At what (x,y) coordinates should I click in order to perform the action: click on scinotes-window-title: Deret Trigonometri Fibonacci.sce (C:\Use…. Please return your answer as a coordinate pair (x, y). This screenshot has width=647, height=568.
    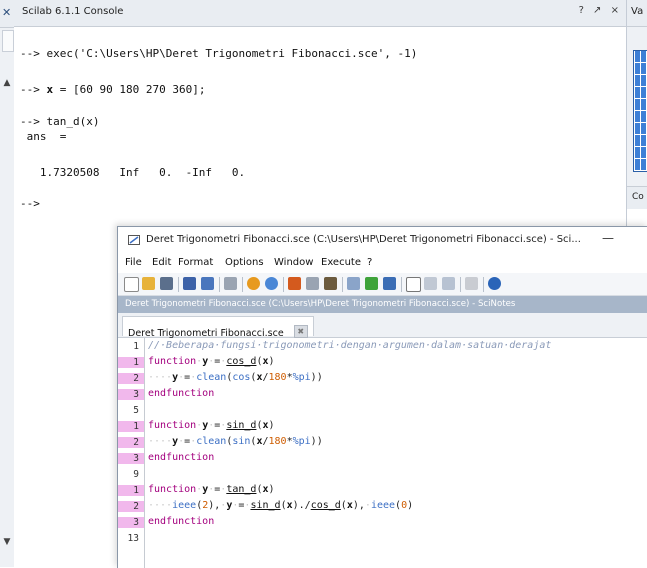
    Looking at the image, I should click on (363, 239).